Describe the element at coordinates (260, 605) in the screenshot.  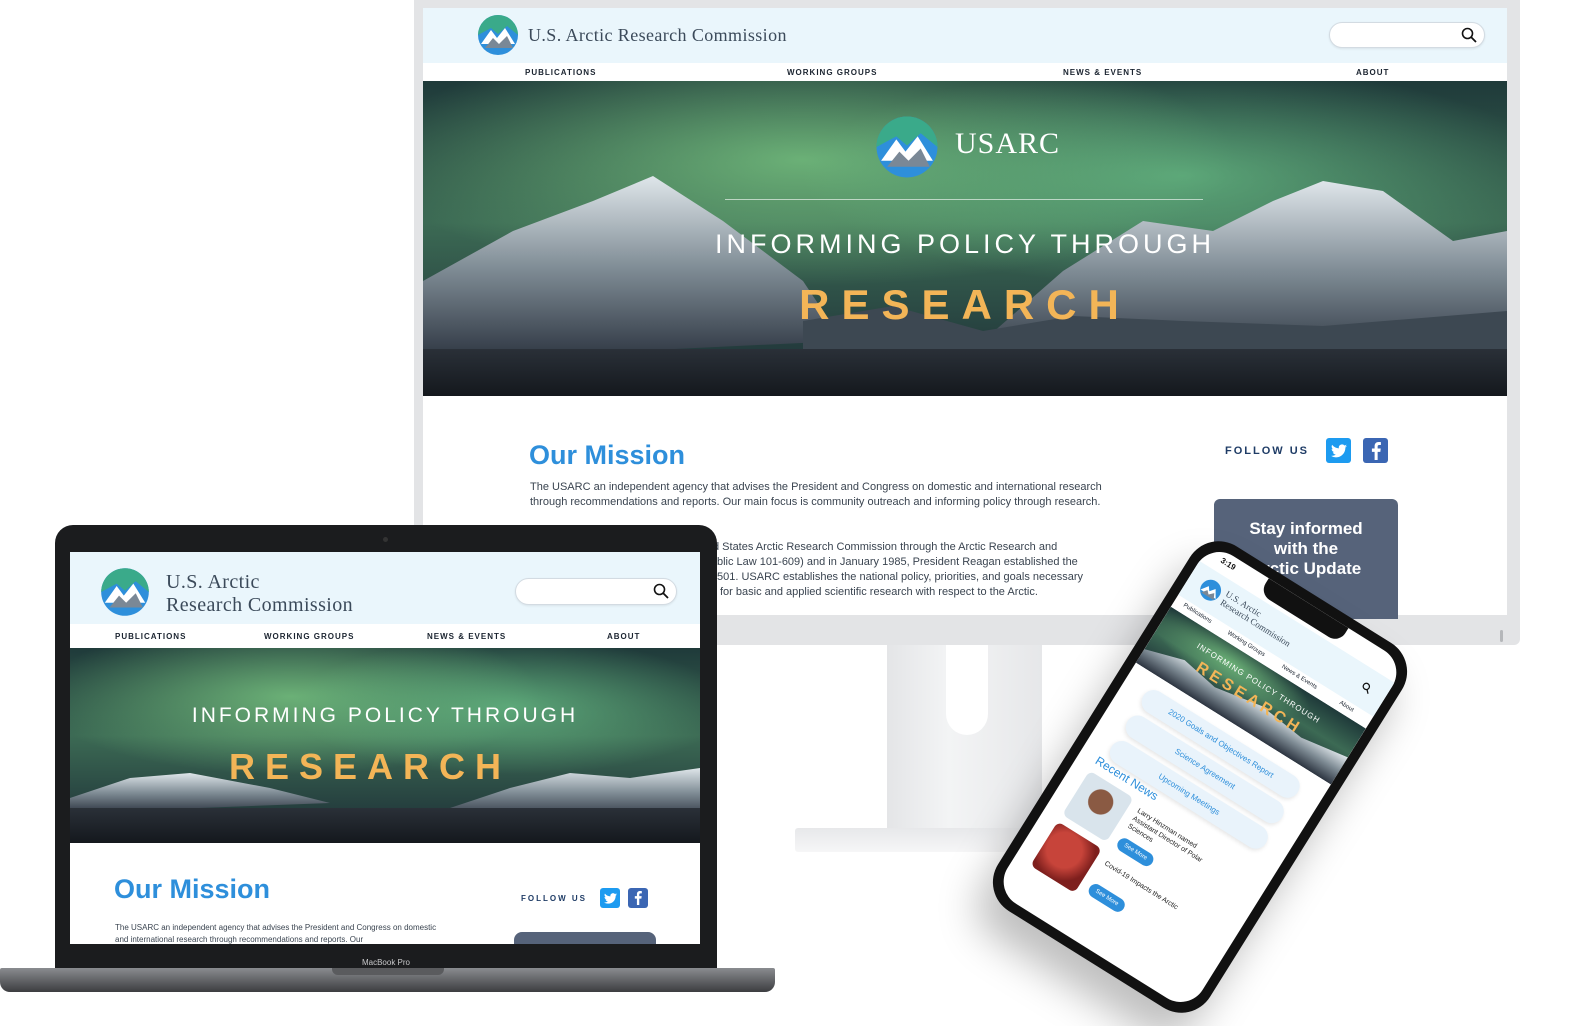
I see `site-title-line2: Research Commission` at that location.